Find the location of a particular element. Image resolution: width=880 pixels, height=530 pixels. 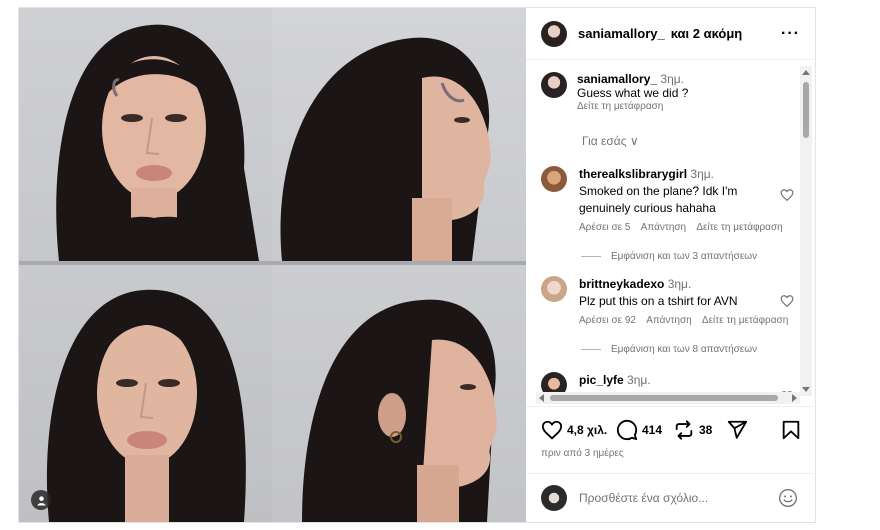

comment-likes: Αρέσει σε 92 is located at coordinates (607, 320).